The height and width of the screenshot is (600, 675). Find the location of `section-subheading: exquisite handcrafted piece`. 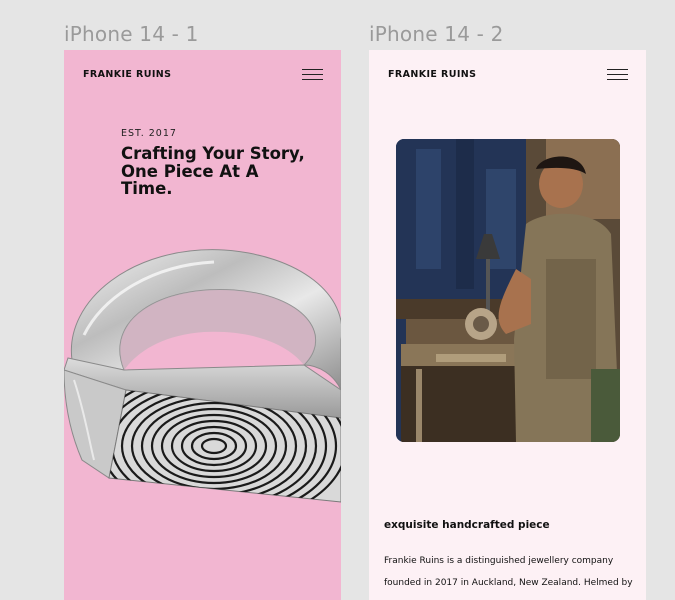

section-subheading: exquisite handcrafted piece is located at coordinates (467, 525).